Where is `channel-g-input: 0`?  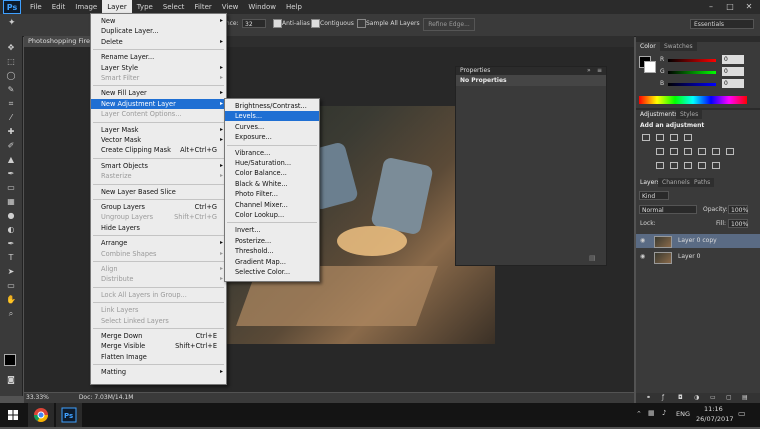 channel-g-input: 0 is located at coordinates (733, 71).